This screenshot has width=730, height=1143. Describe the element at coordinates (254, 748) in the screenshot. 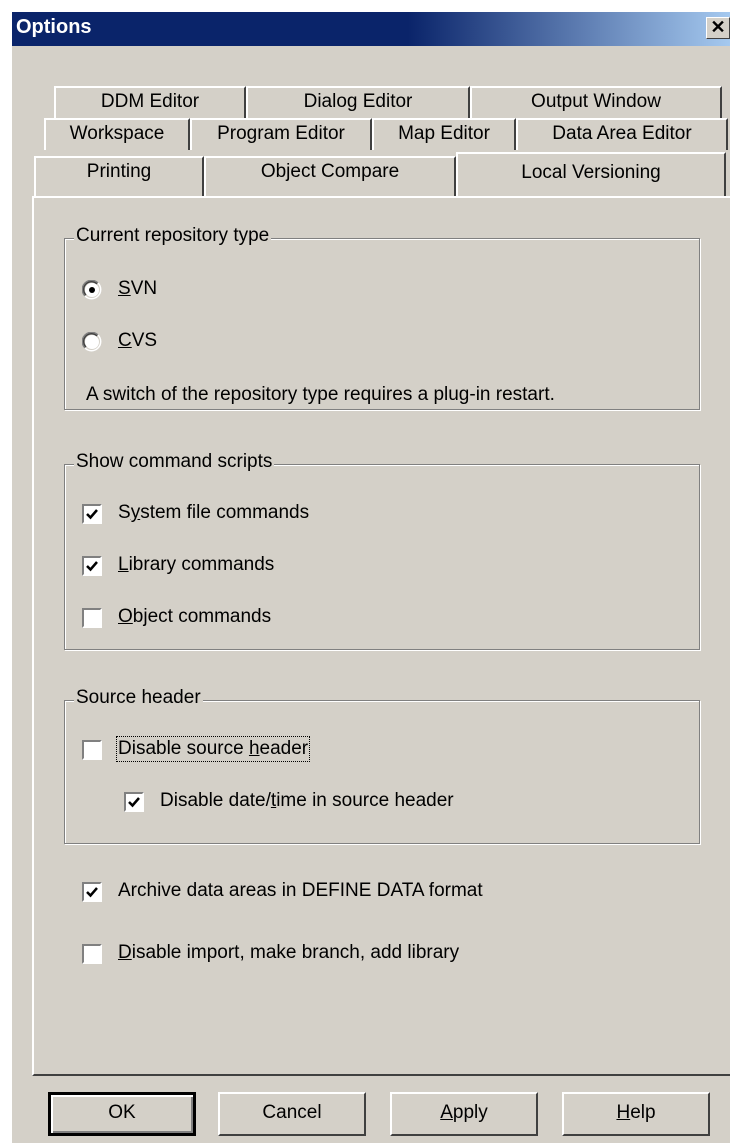

I see `label-mnemonic: h` at that location.